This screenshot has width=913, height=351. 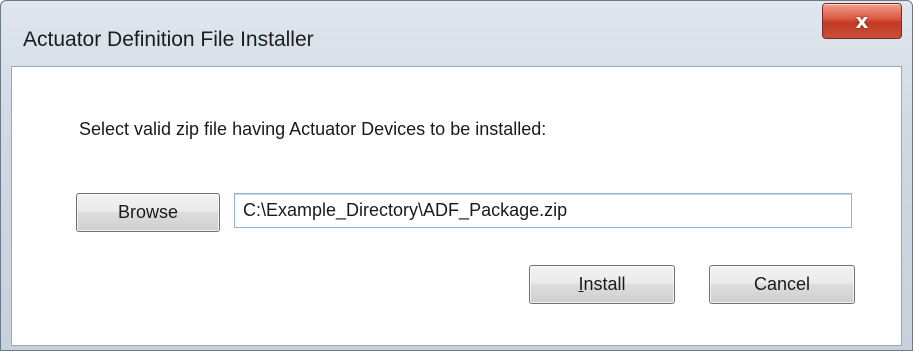 I want to click on install-label-rest: nstall, so click(x=604, y=284).